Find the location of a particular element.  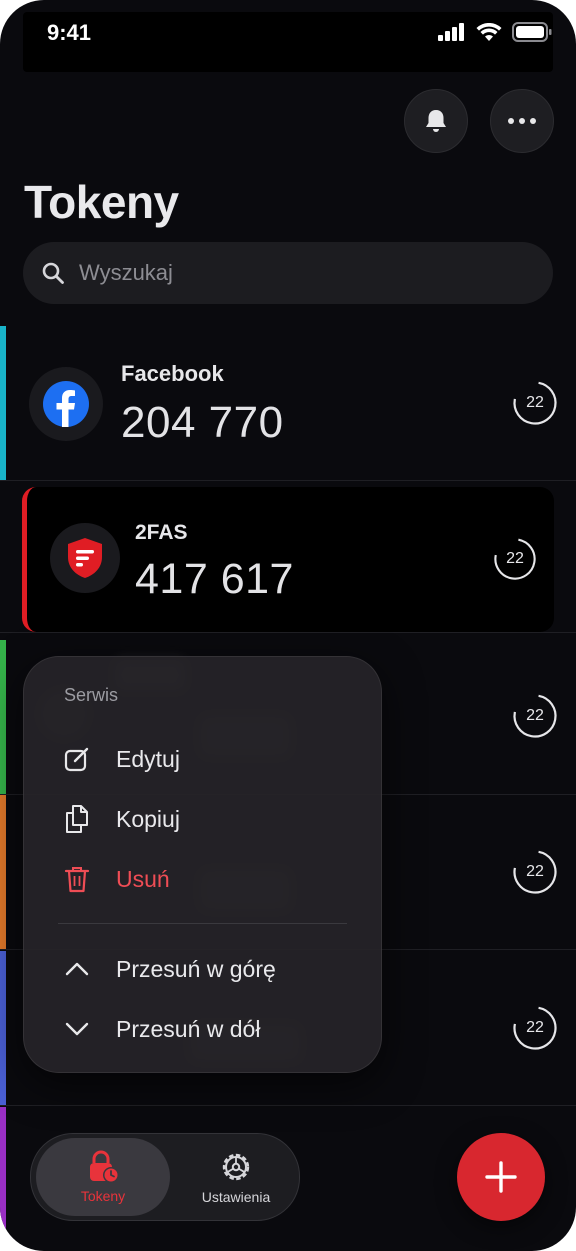

plus-icon is located at coordinates (501, 1177).